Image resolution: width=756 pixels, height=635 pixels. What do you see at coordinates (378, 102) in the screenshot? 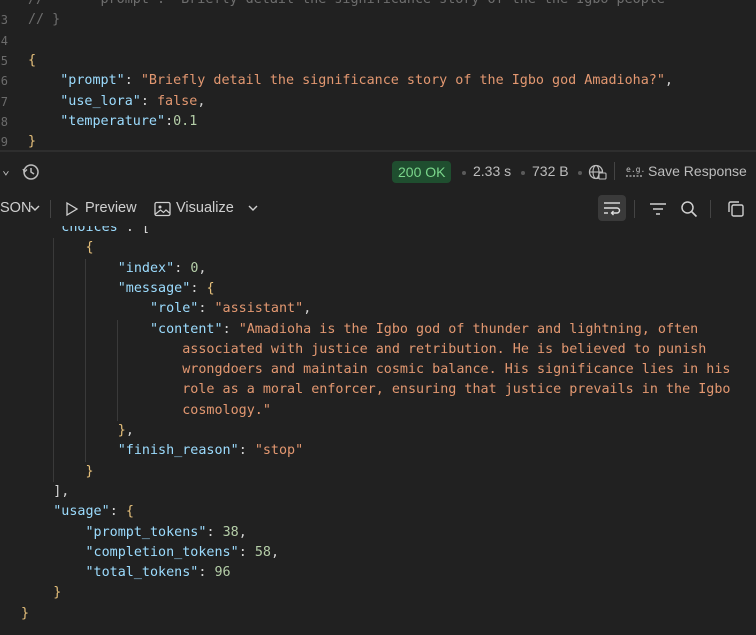
I see `code-line: 7 "use_lora": false,` at bounding box center [378, 102].